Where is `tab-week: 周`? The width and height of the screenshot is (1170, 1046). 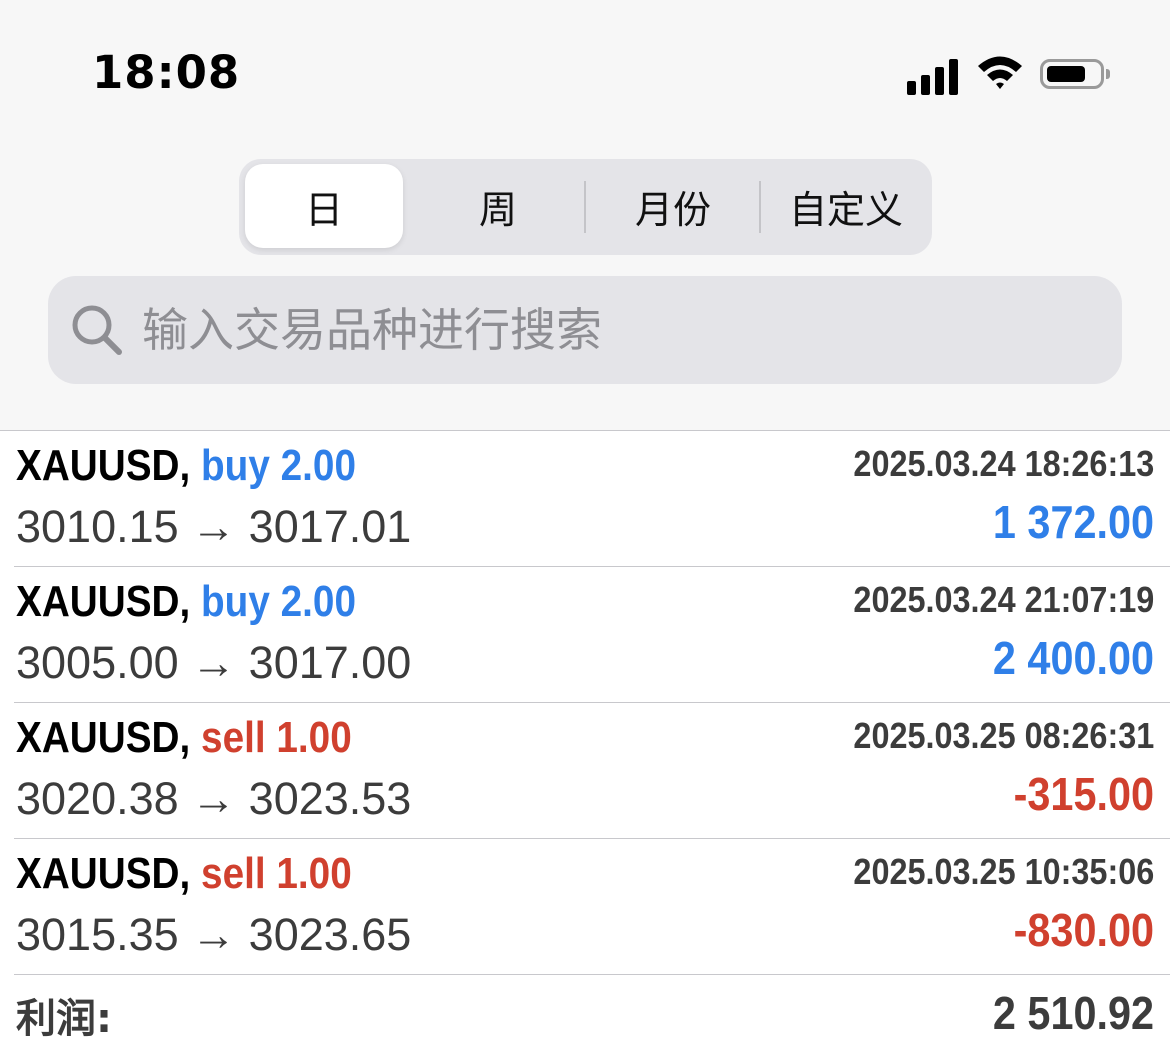 tab-week: 周 is located at coordinates (498, 206).